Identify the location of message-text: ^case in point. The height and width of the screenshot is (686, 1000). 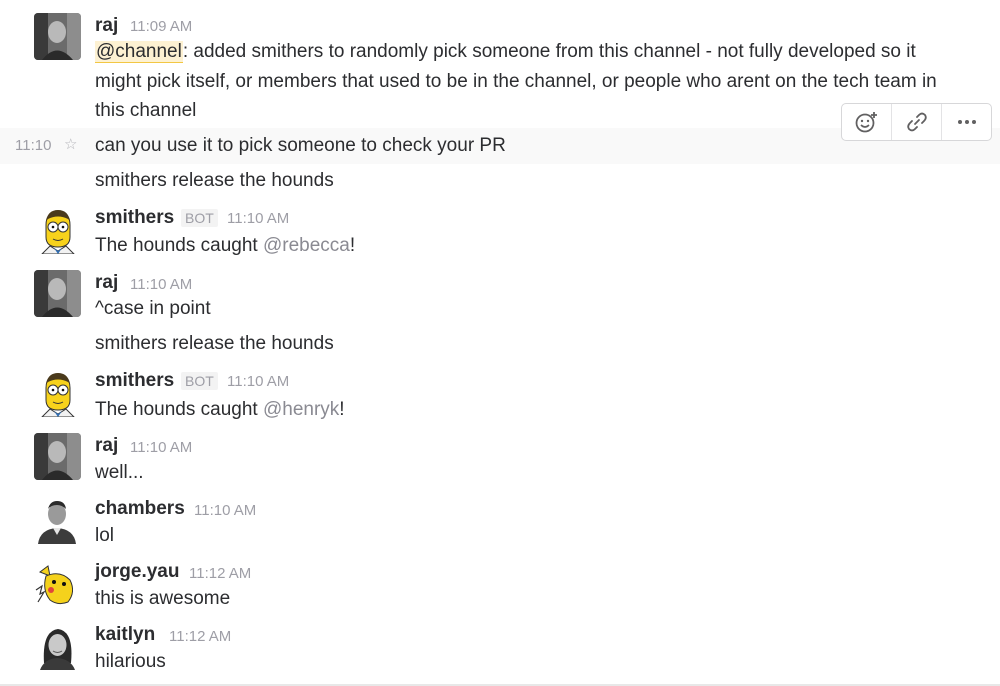
(153, 308).